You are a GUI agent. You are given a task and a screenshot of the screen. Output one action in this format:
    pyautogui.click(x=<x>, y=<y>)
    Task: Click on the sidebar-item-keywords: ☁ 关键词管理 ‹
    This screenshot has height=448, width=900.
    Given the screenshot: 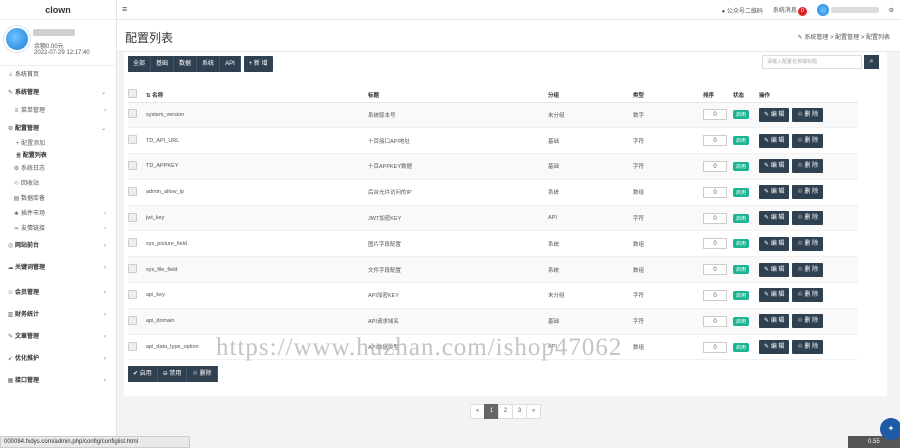 What is the action you would take?
    pyautogui.click(x=58, y=268)
    